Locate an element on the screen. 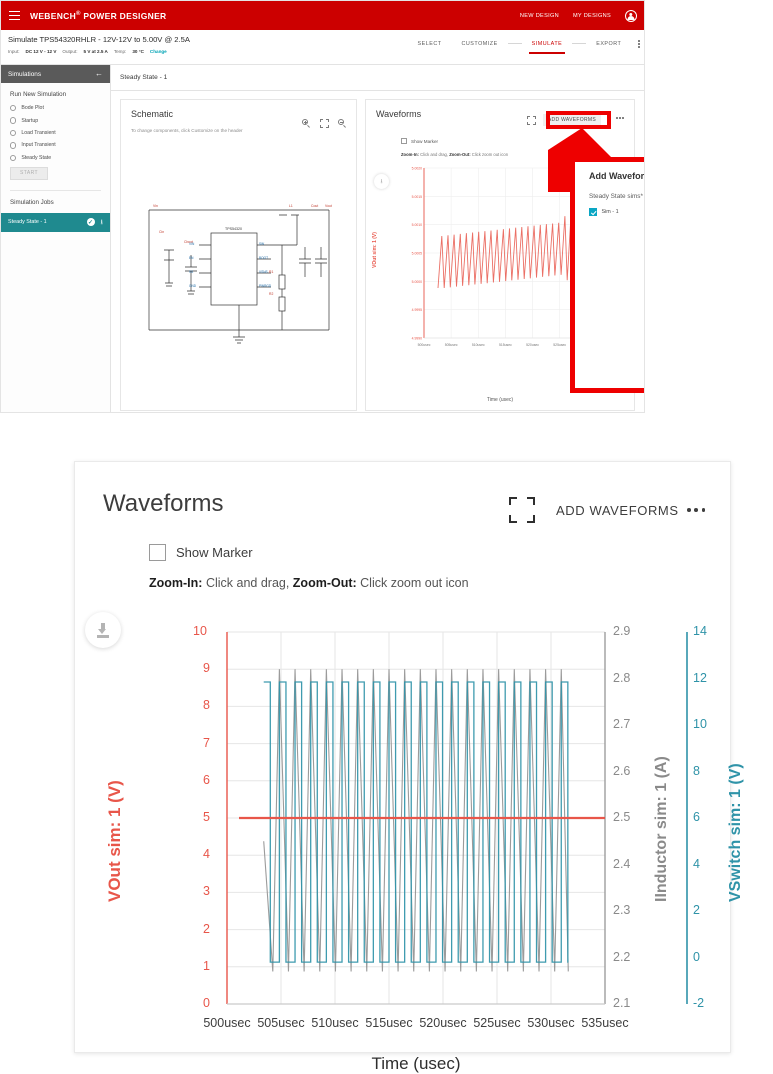  svg-text: L1 is located at coordinates (291, 206).